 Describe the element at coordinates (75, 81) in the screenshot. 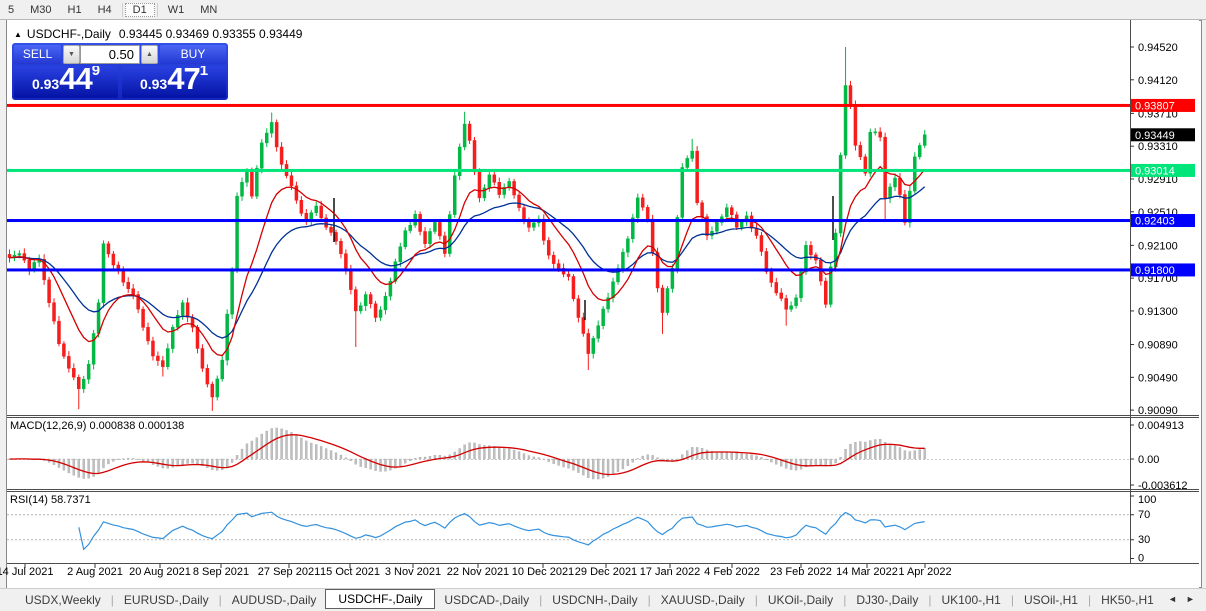

I see `sell-price-big: 44` at that location.